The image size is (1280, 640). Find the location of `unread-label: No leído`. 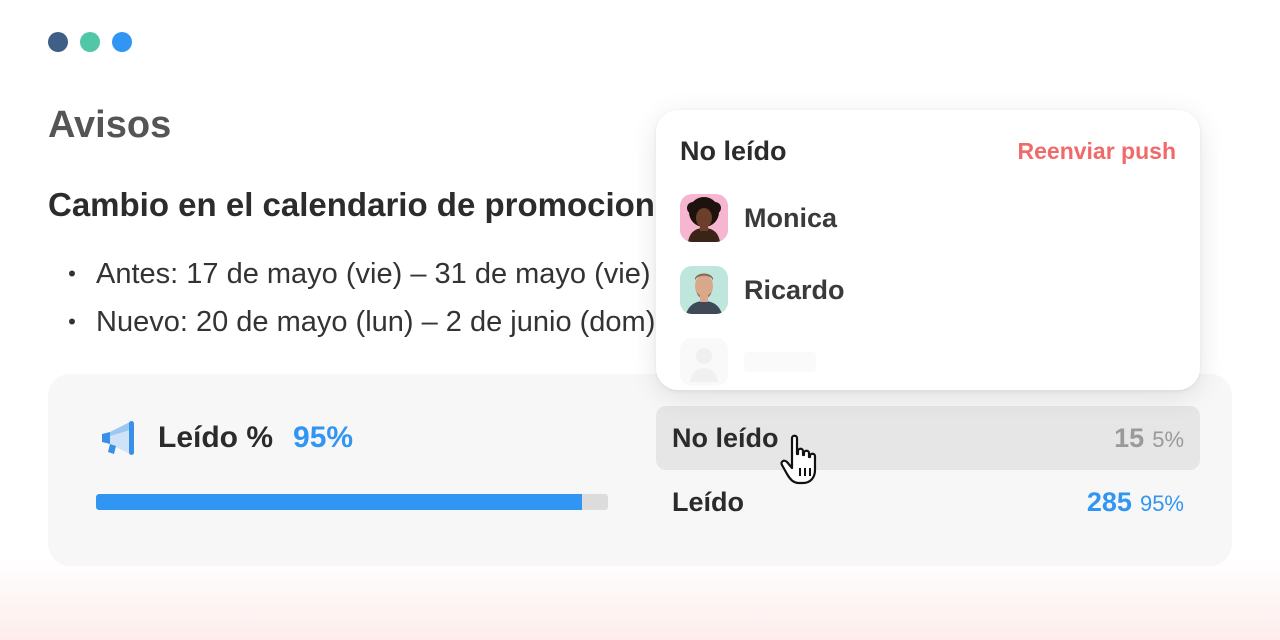

unread-label: No leído is located at coordinates (725, 437).